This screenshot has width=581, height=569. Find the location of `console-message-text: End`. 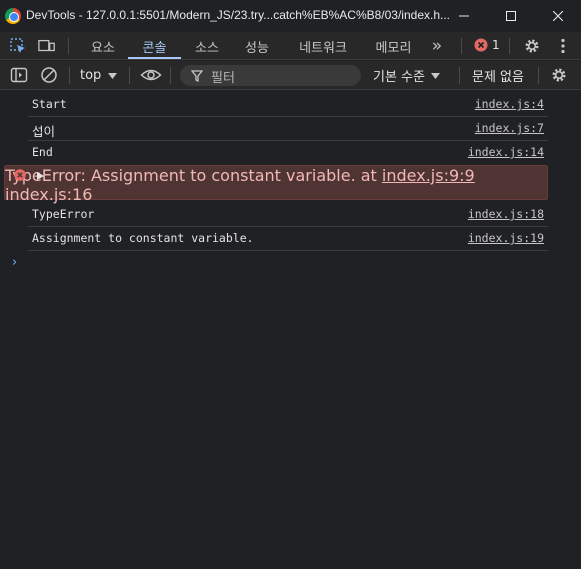

console-message-text: End is located at coordinates (42, 152).